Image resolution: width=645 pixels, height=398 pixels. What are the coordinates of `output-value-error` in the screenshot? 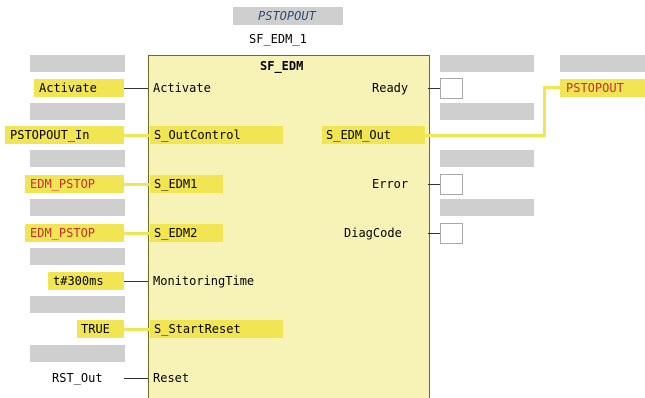 It's located at (451, 184).